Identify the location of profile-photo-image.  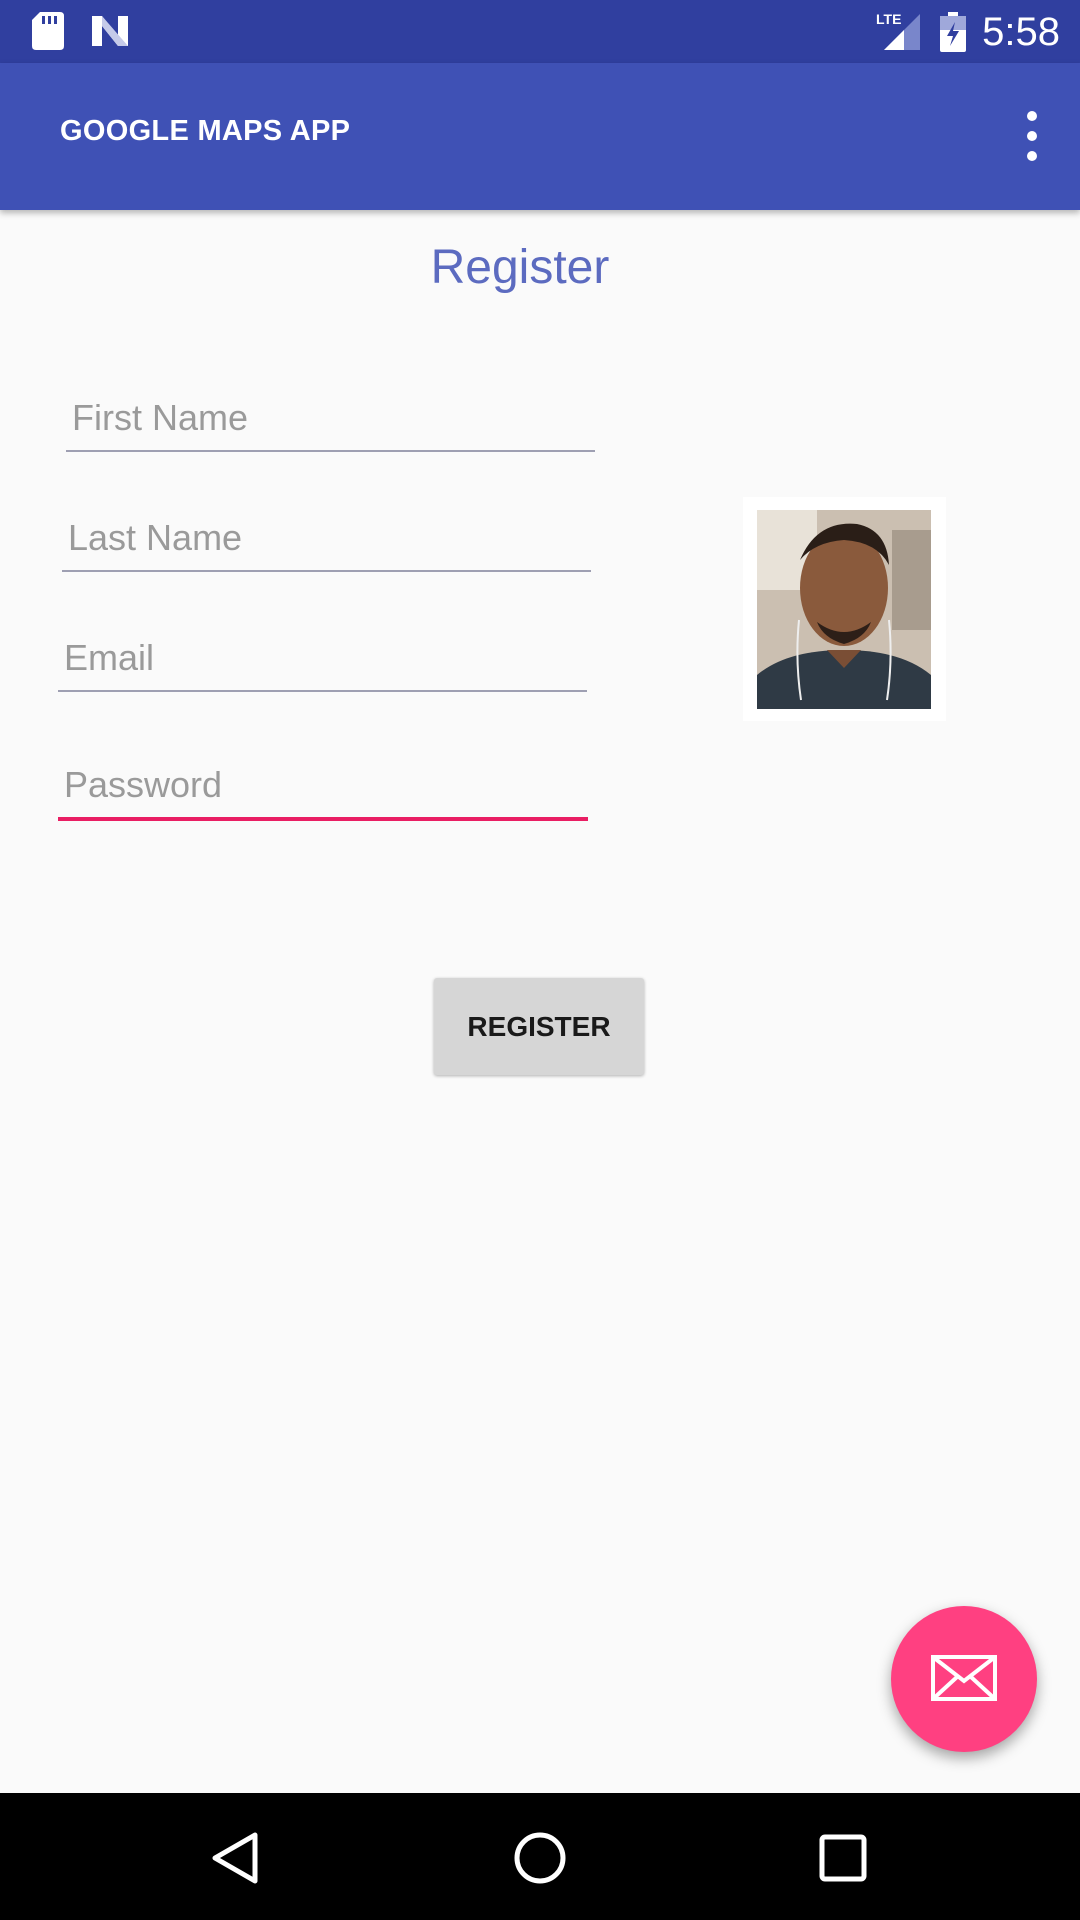
(844, 609).